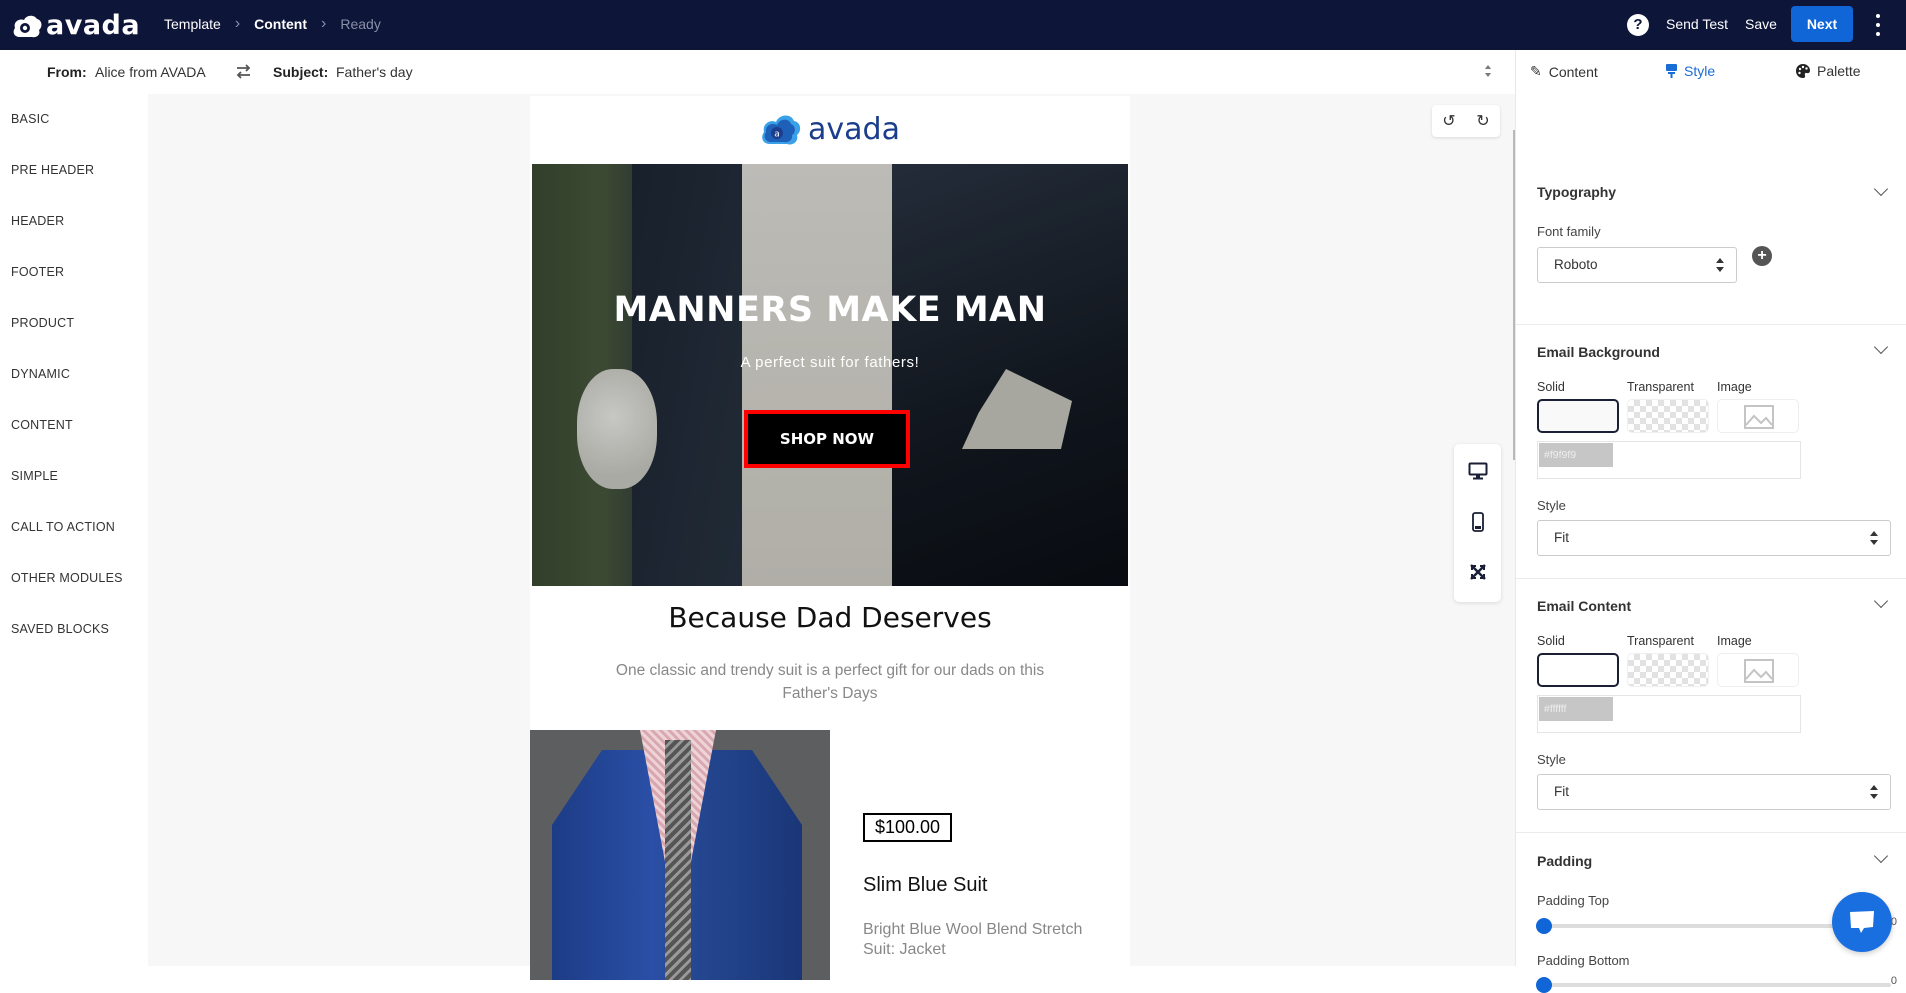  I want to click on svg-text: a, so click(777, 135).